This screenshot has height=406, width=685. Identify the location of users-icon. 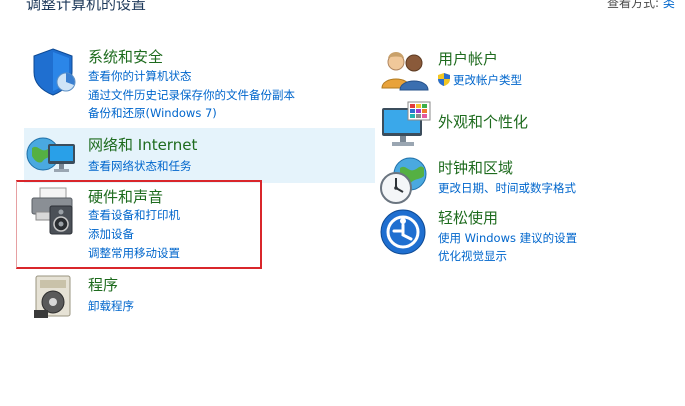
(405, 70).